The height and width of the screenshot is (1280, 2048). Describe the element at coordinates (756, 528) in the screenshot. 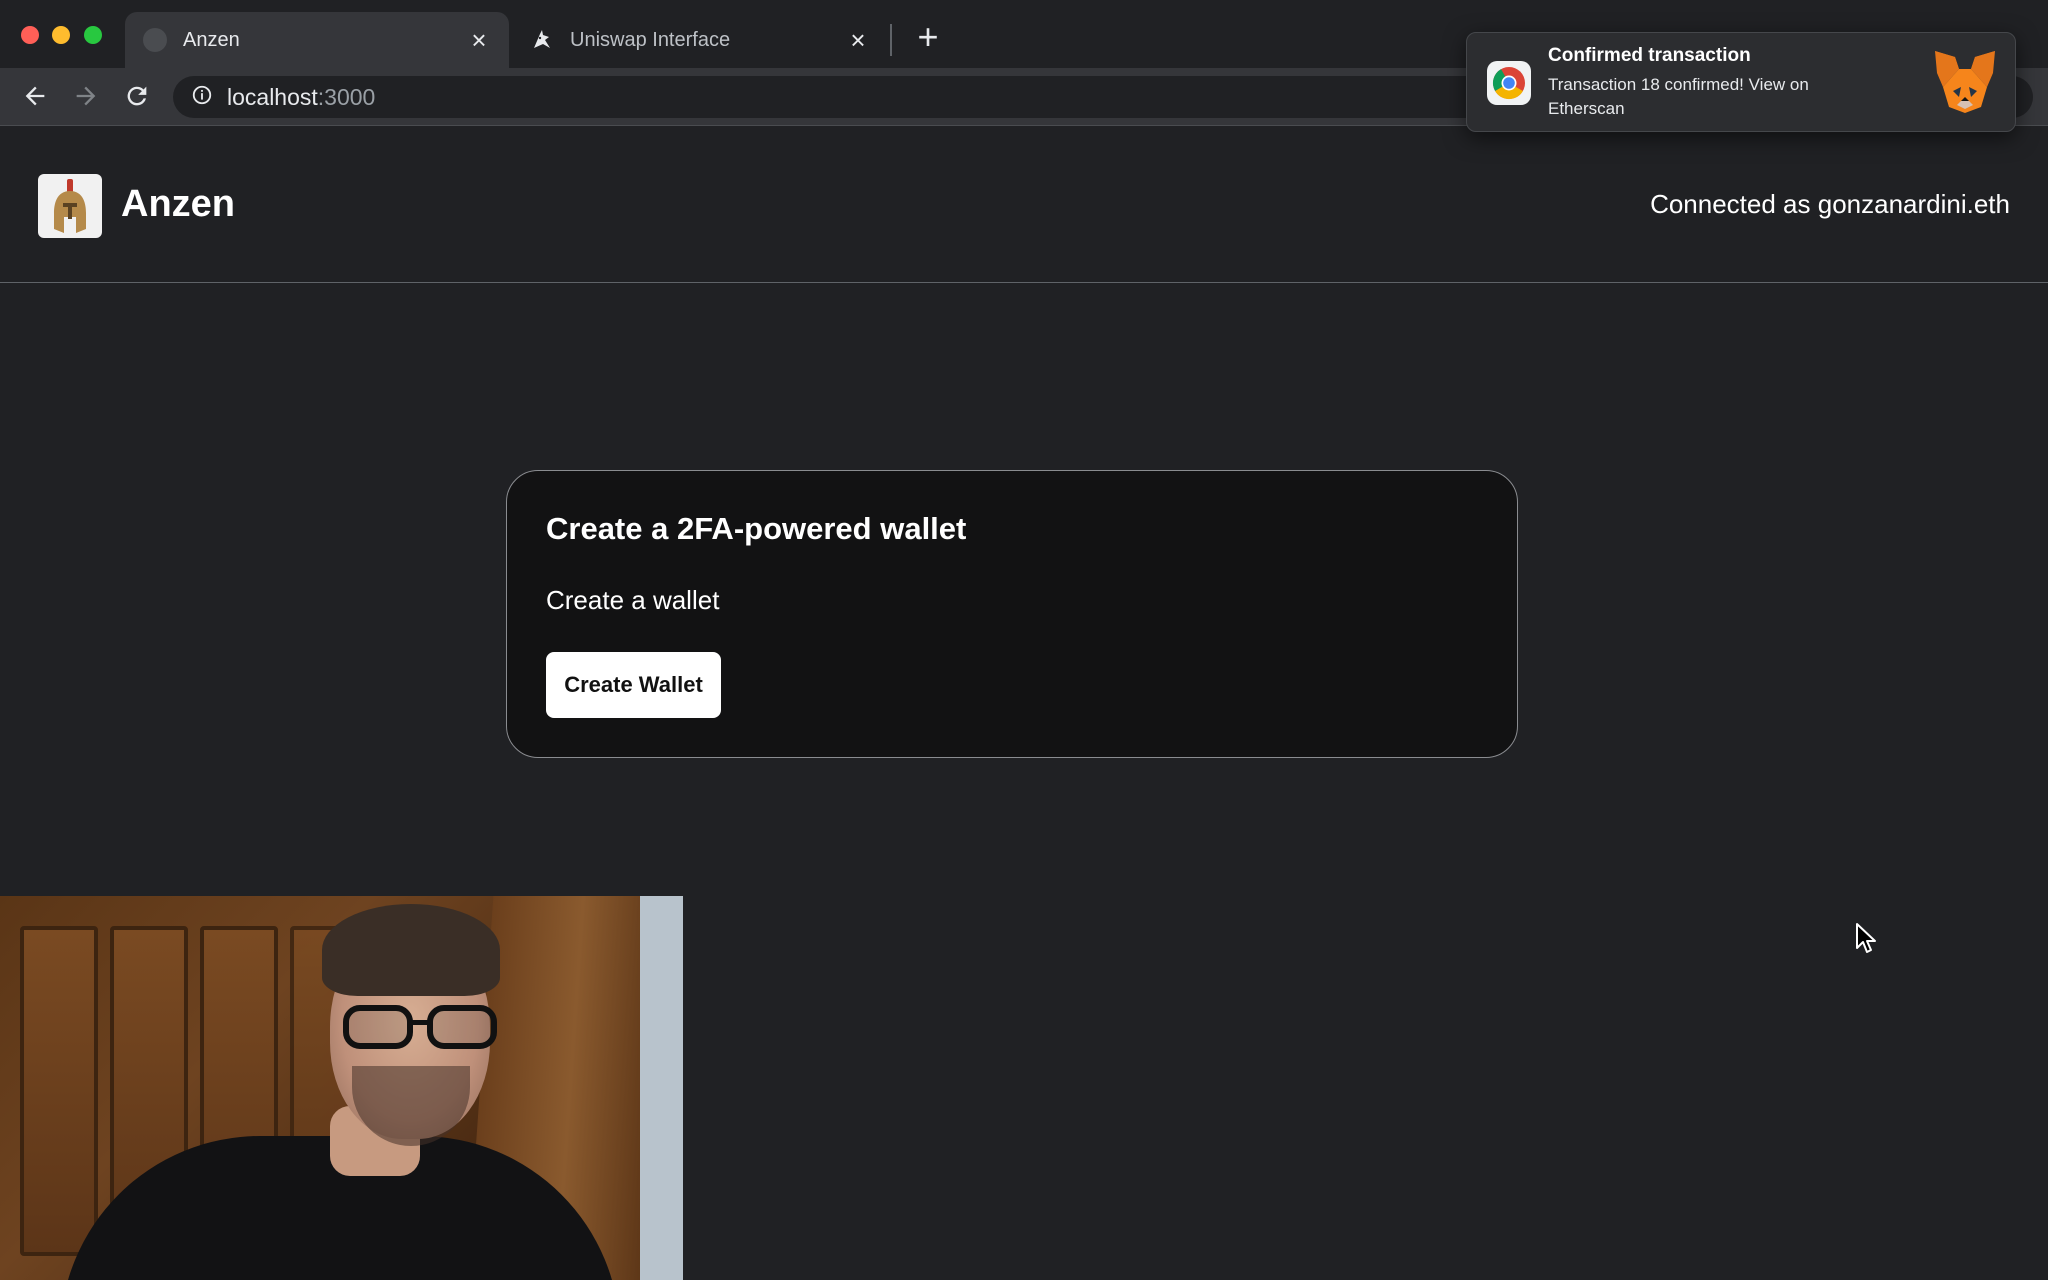

I see `card-title: Create a 2FA-powered wallet` at that location.